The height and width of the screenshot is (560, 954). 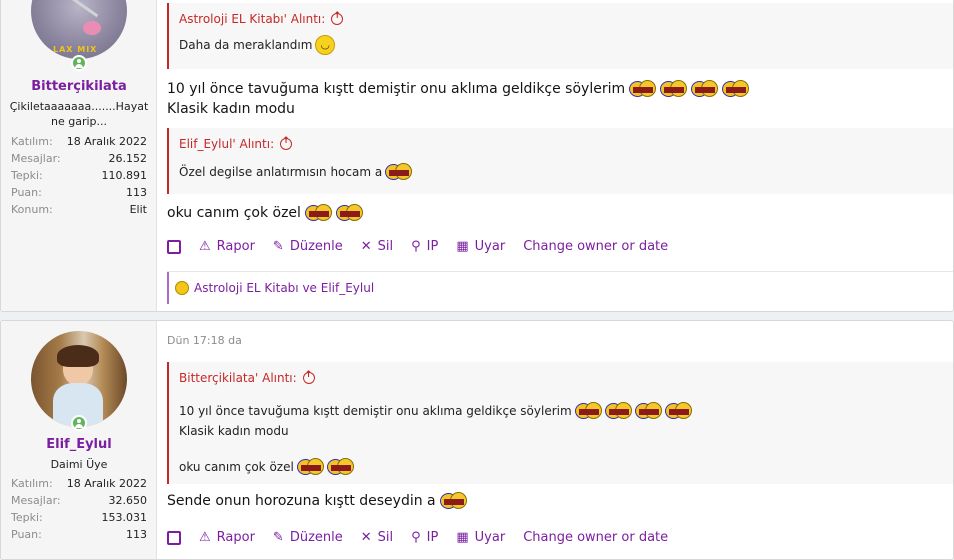 I want to click on quote-author: Astroloji EL Kitabı' Alıntı:, so click(x=252, y=19).